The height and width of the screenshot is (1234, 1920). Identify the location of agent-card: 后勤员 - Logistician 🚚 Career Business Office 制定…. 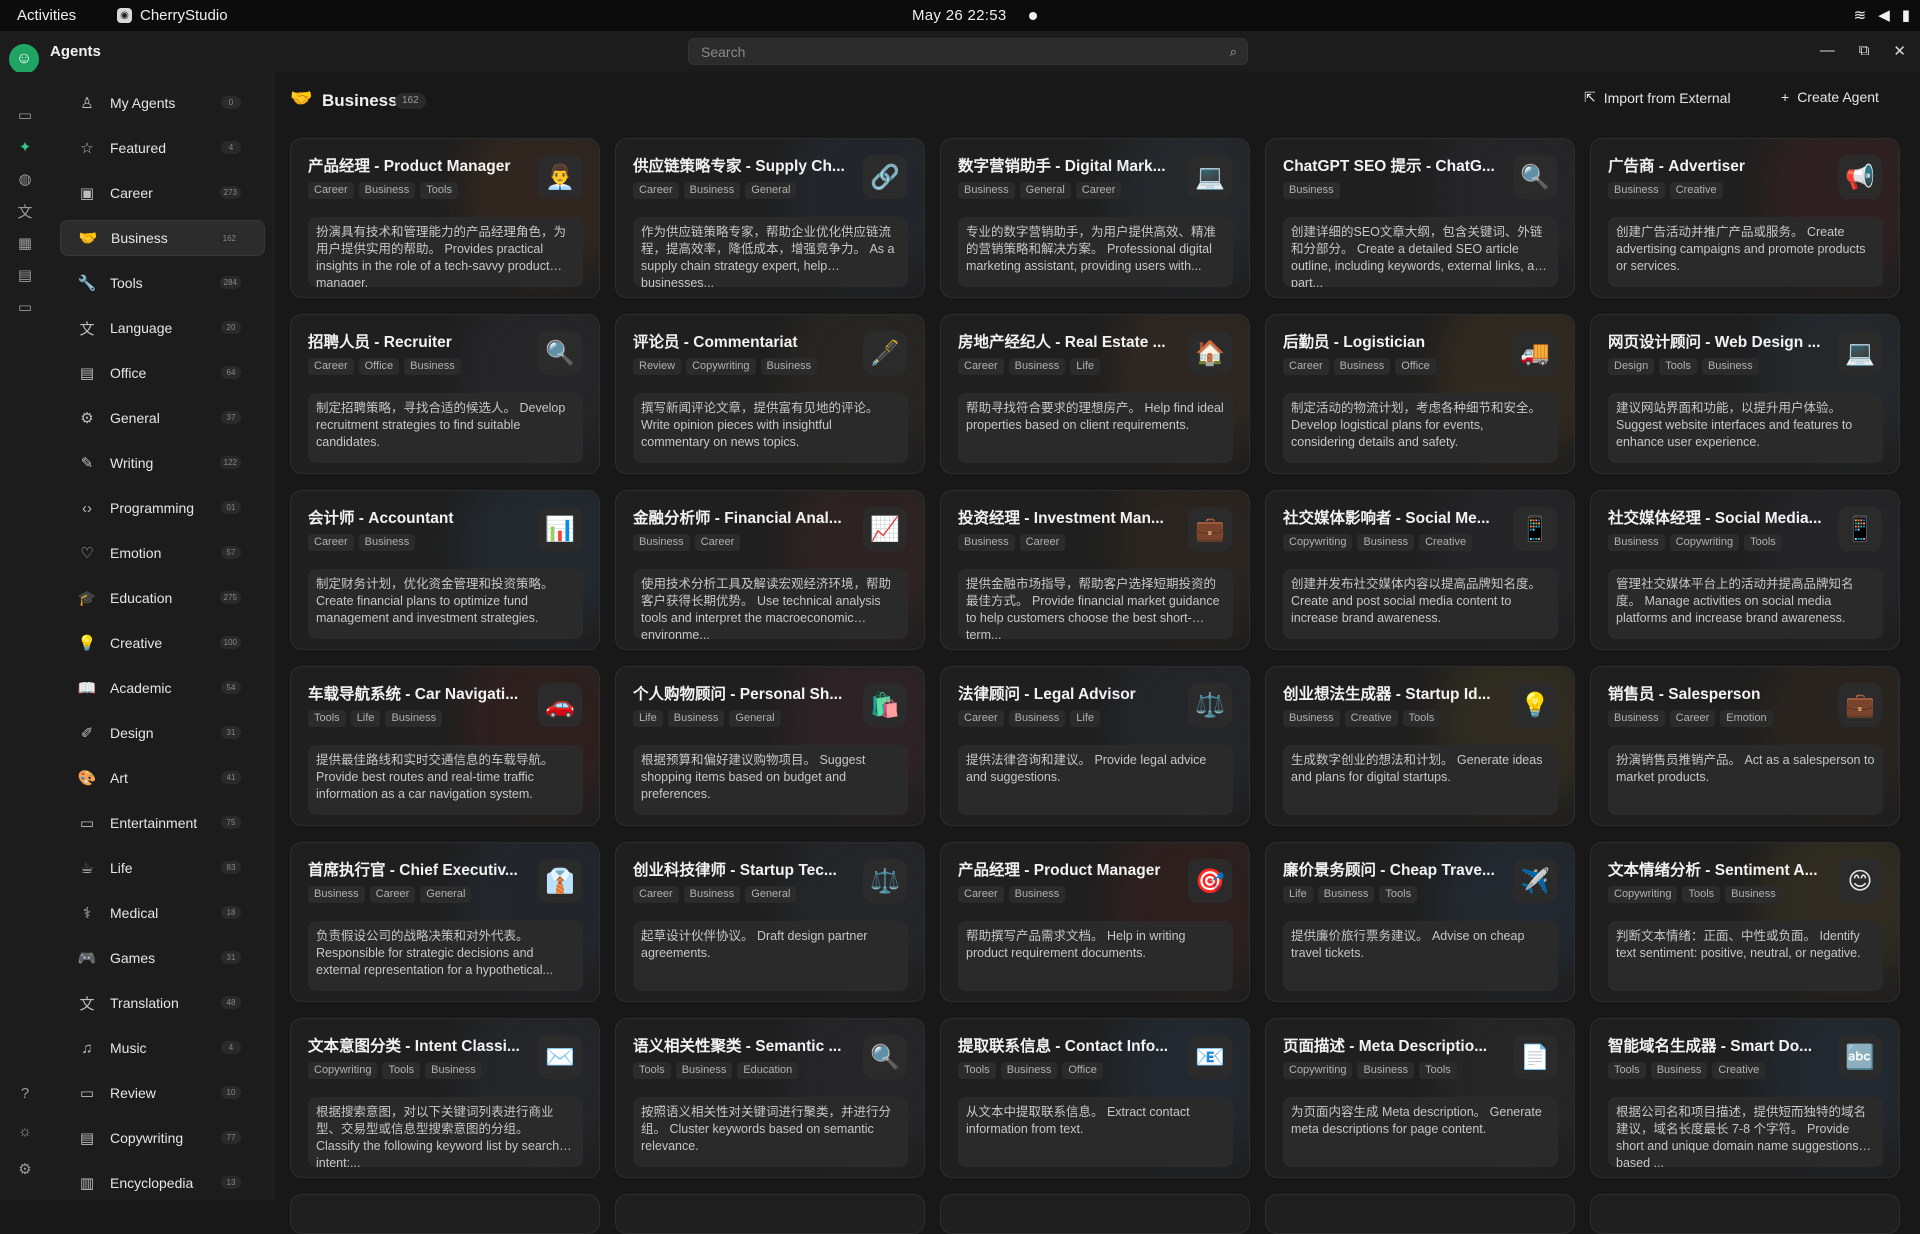
(1420, 394).